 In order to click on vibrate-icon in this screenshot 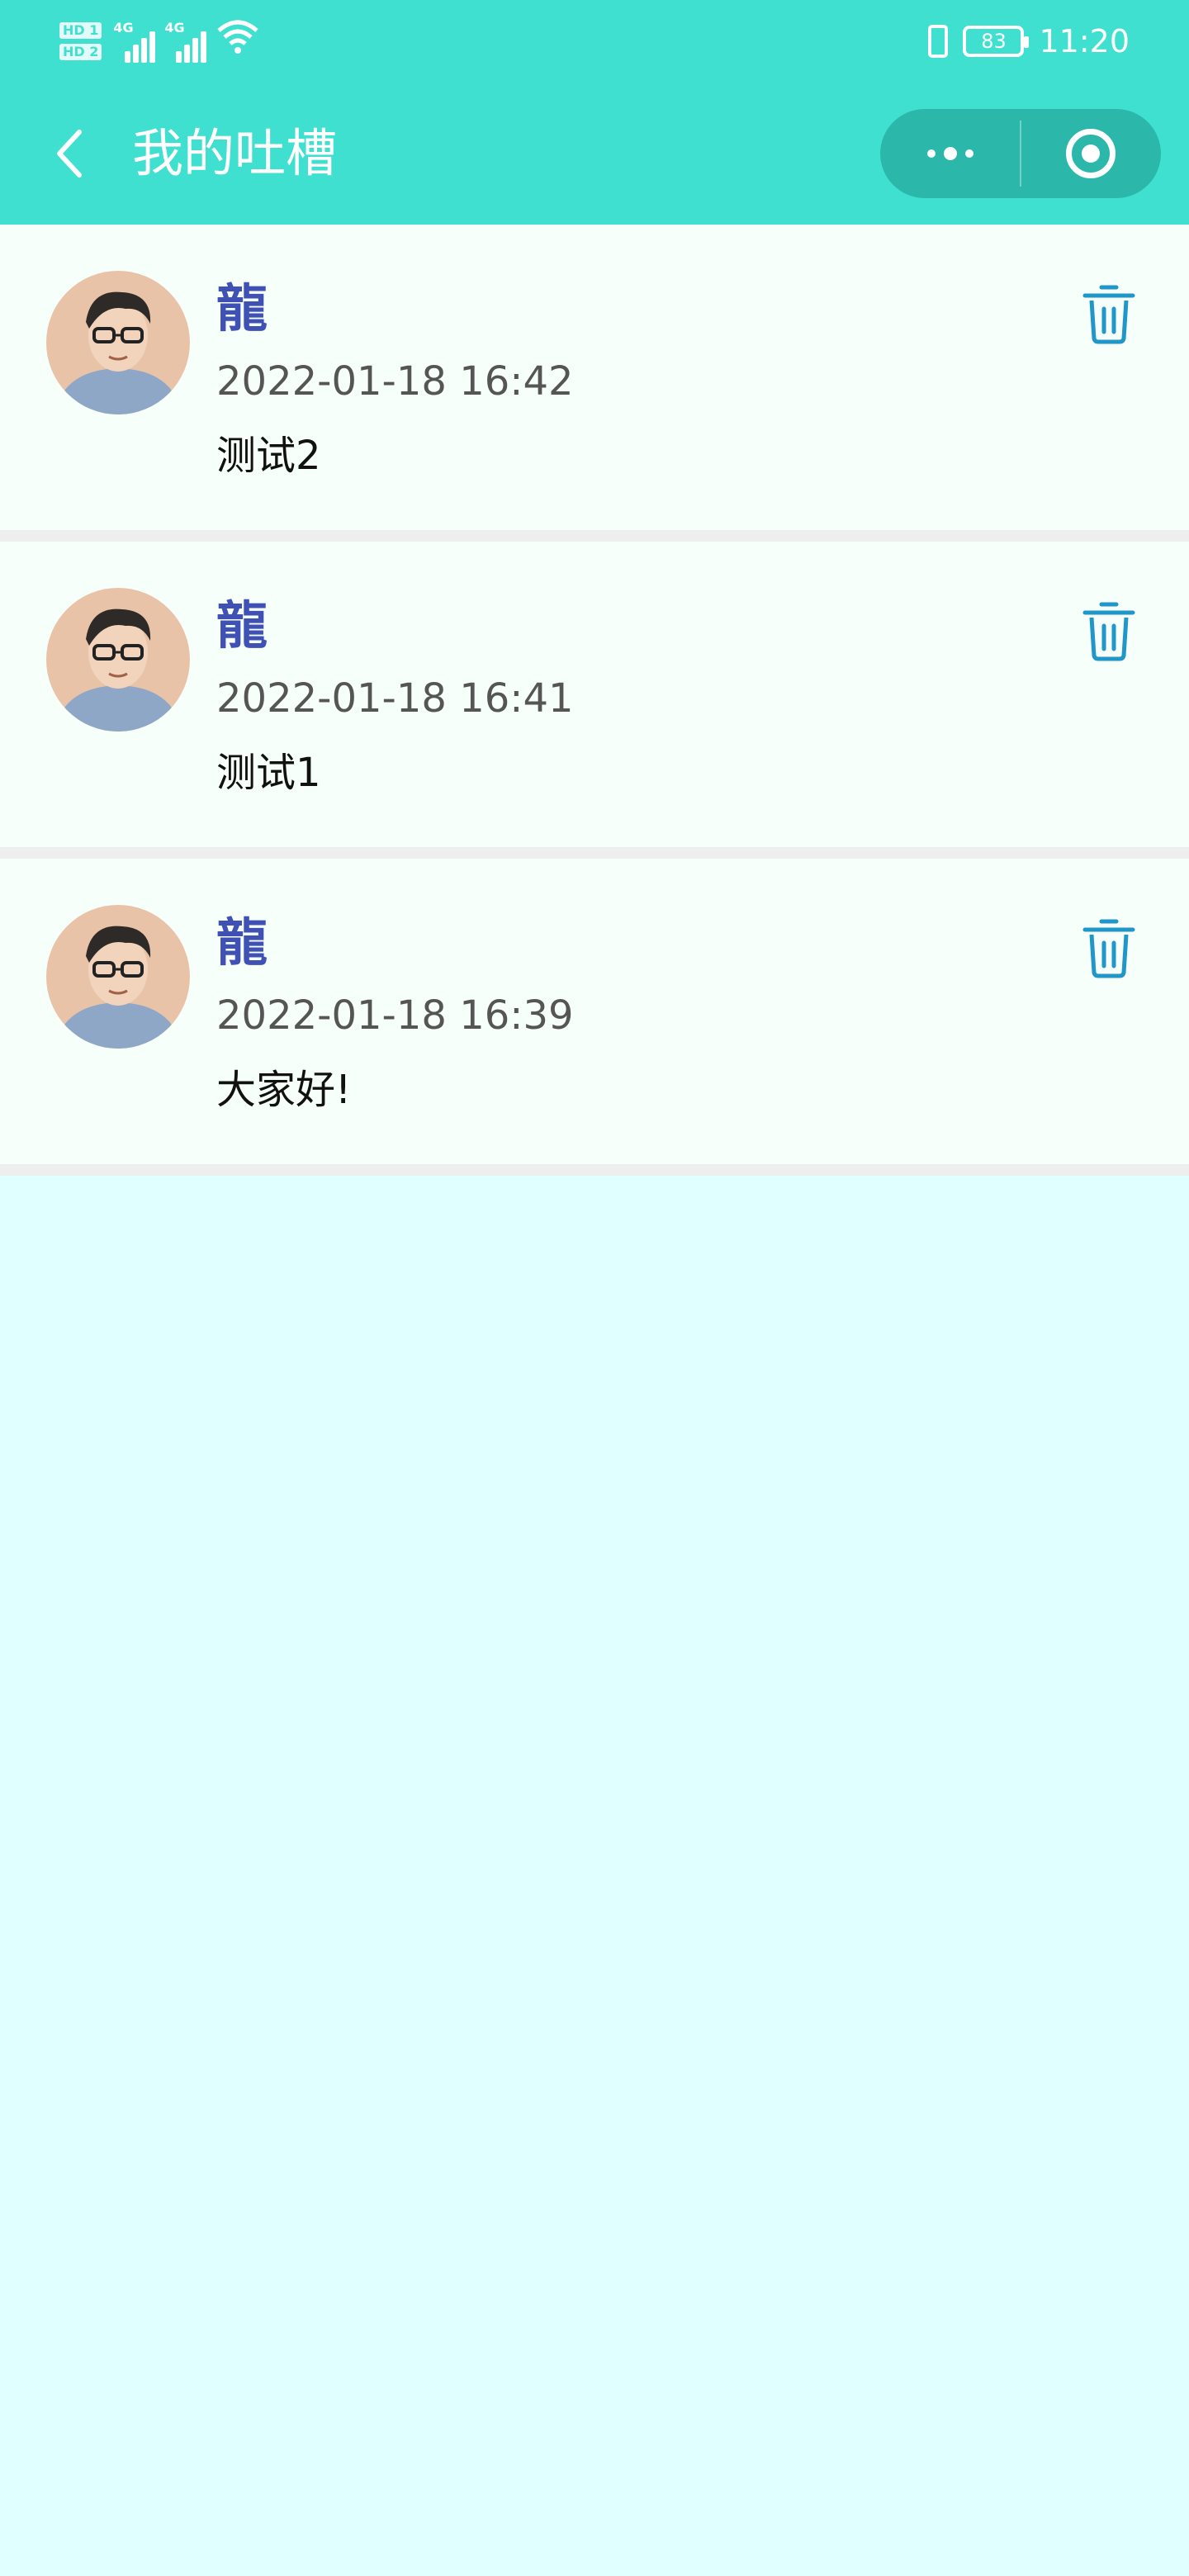, I will do `click(938, 41)`.